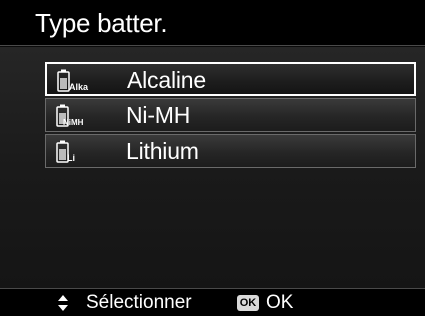 The width and height of the screenshot is (425, 316). I want to click on page-title: Type batter., so click(101, 23).